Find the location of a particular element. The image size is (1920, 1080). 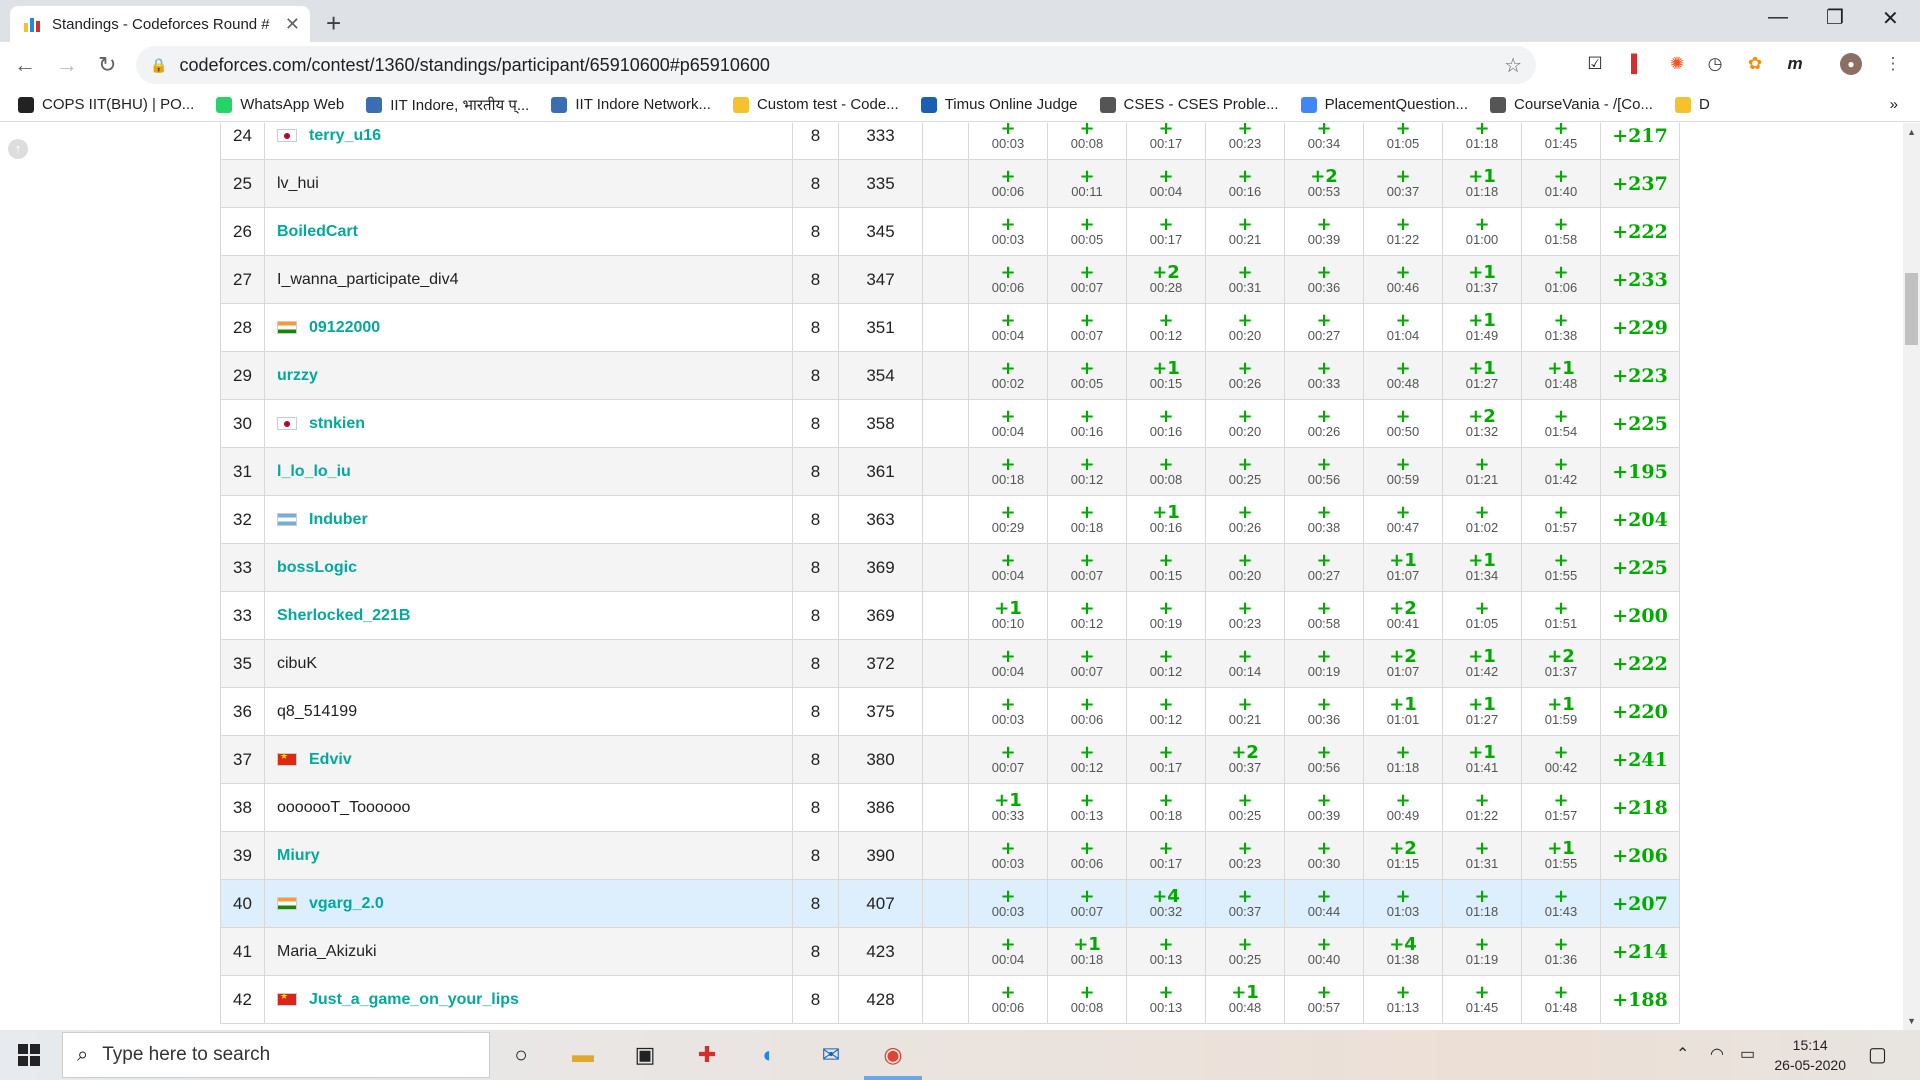

problem-result-cell: +01:04 is located at coordinates (1403, 327).